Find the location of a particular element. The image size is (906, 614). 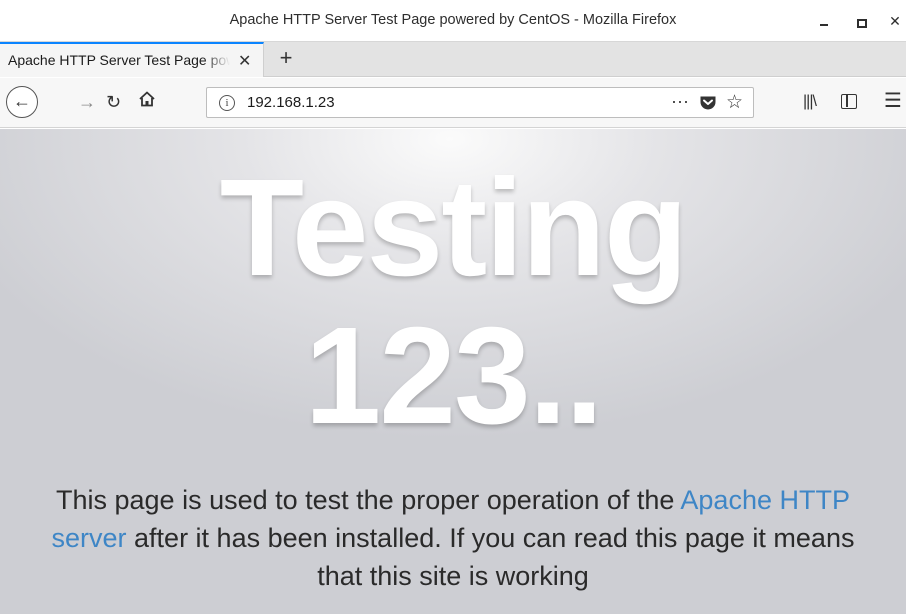

close-window-button: ✕ is located at coordinates (895, 21).